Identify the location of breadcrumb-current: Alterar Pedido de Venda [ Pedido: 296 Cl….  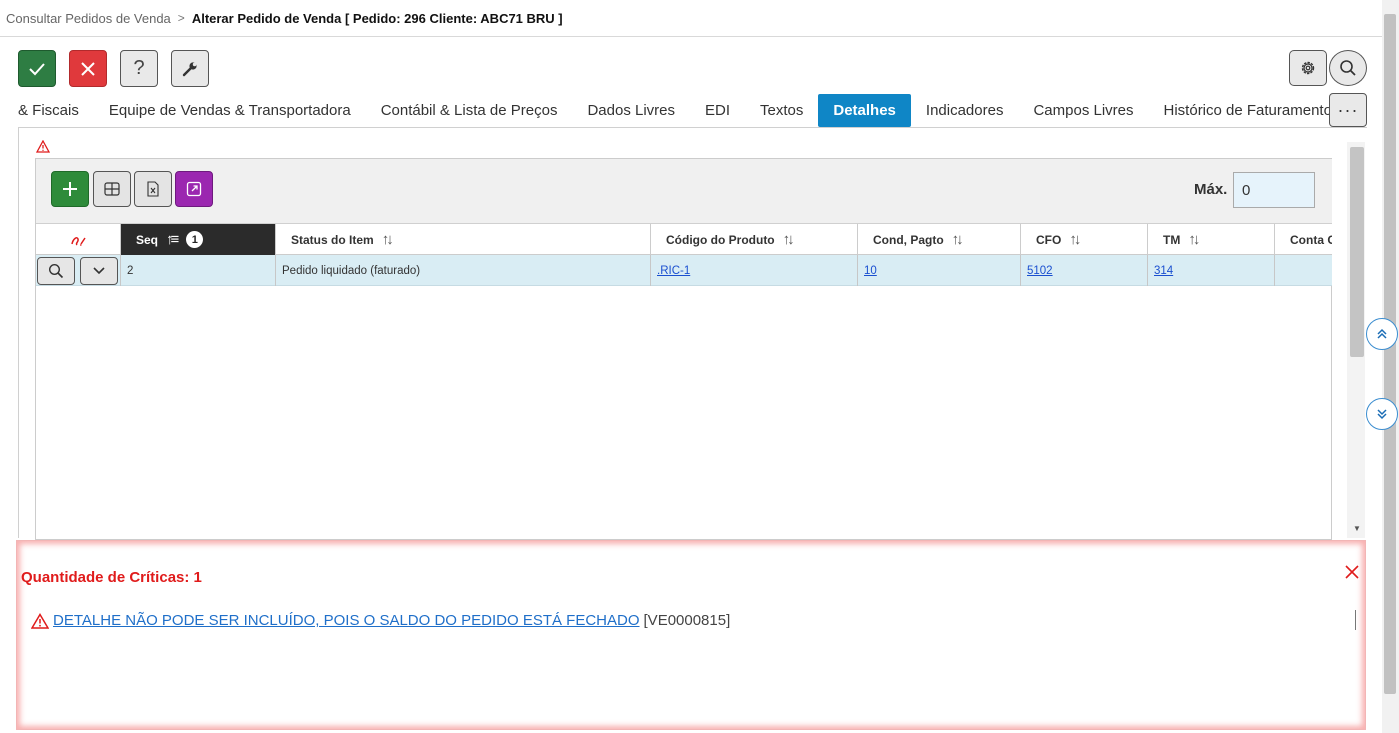
(377, 18).